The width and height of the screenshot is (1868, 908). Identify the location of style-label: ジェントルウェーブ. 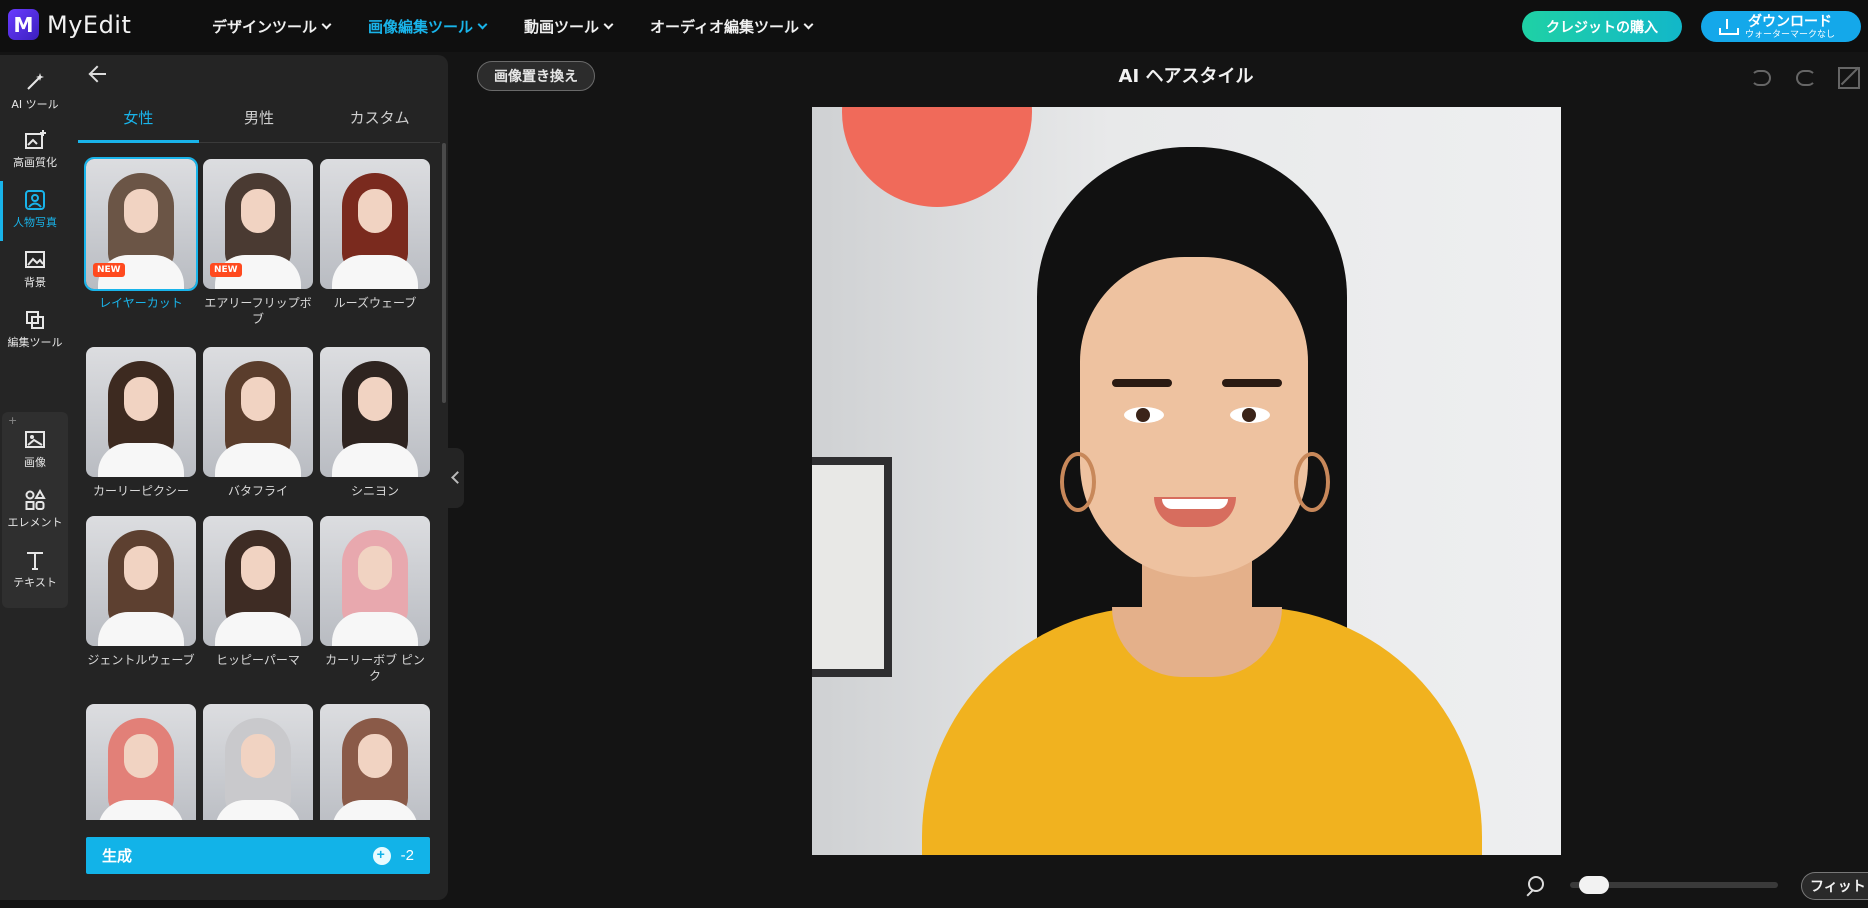
(141, 660).